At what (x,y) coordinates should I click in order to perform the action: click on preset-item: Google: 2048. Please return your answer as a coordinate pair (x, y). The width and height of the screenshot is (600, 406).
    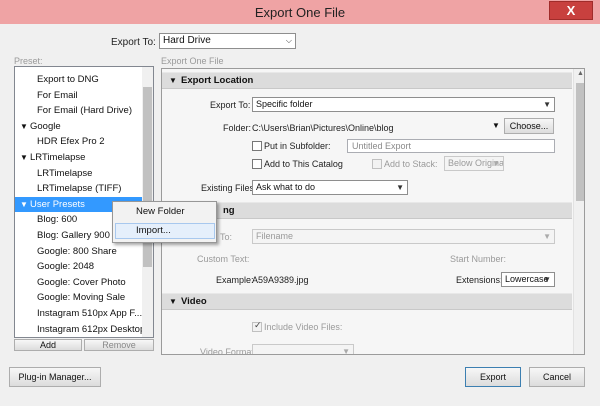
    Looking at the image, I should click on (79, 266).